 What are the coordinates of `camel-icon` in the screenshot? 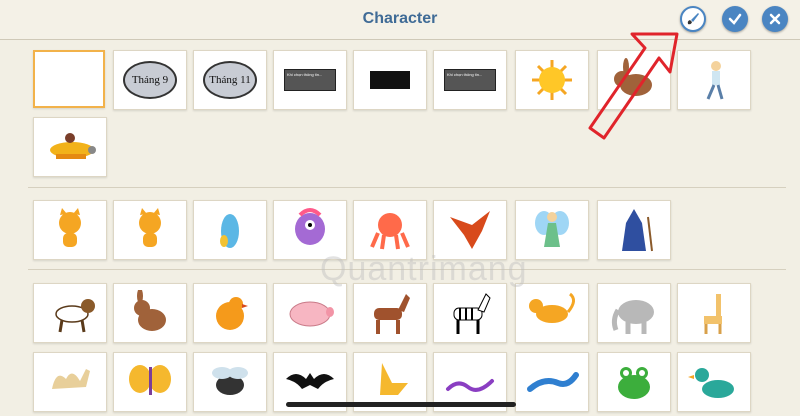 It's located at (71, 379).